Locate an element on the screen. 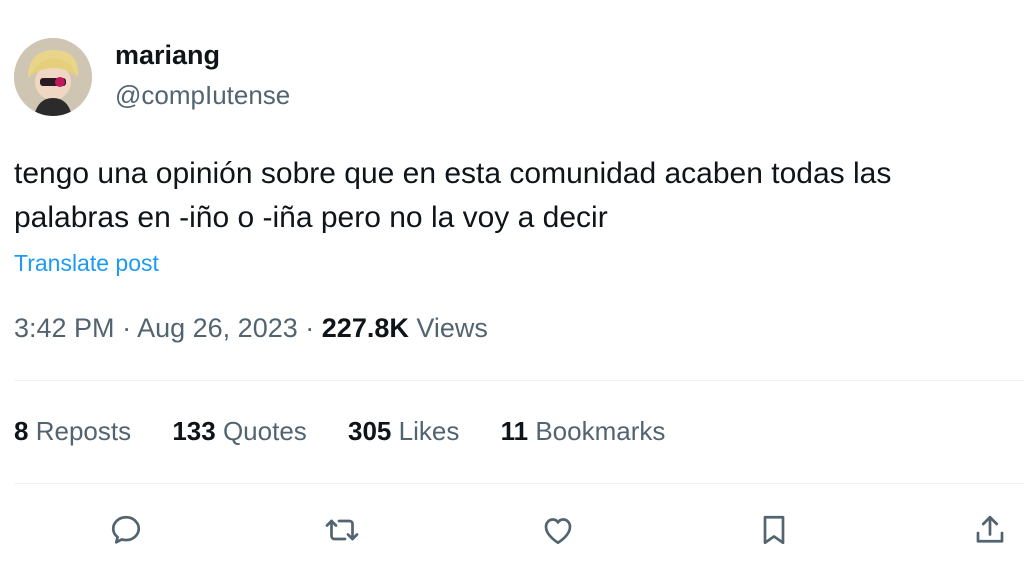  avatar is located at coordinates (53, 77).